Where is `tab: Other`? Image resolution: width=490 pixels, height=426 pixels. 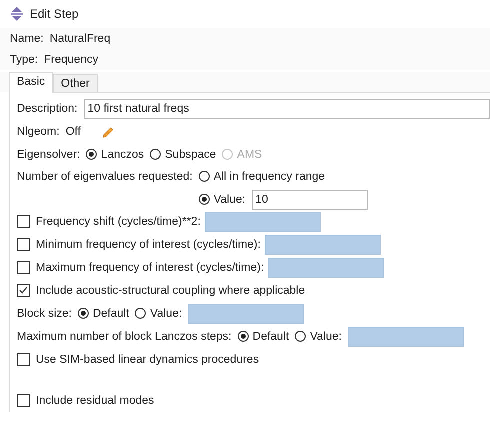
tab: Other is located at coordinates (75, 83).